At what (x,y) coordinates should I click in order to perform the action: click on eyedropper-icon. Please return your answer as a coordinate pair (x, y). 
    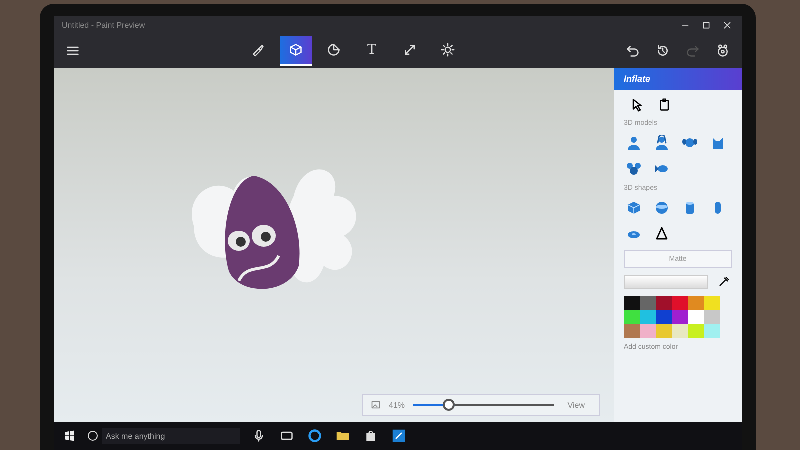
    Looking at the image, I should click on (724, 282).